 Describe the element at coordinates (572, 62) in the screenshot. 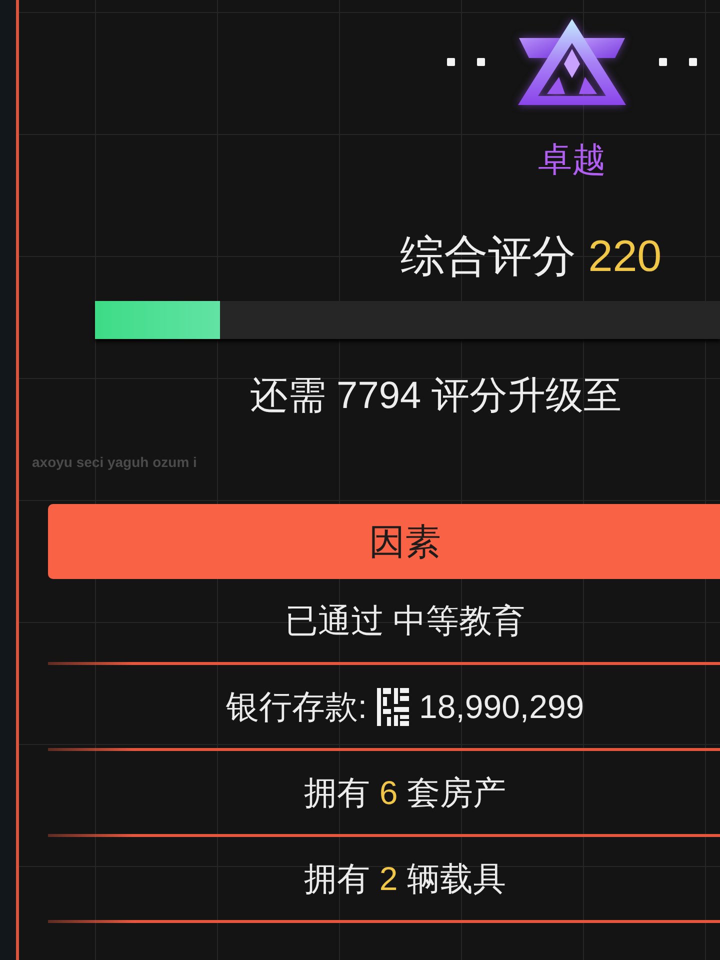

I see `triangle-emblem-icon` at that location.